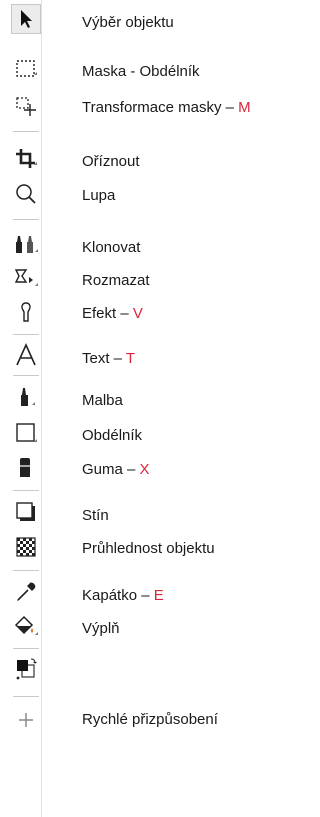 The width and height of the screenshot is (320, 817). Describe the element at coordinates (102, 400) in the screenshot. I see `tool-label-paint: Malba` at that location.